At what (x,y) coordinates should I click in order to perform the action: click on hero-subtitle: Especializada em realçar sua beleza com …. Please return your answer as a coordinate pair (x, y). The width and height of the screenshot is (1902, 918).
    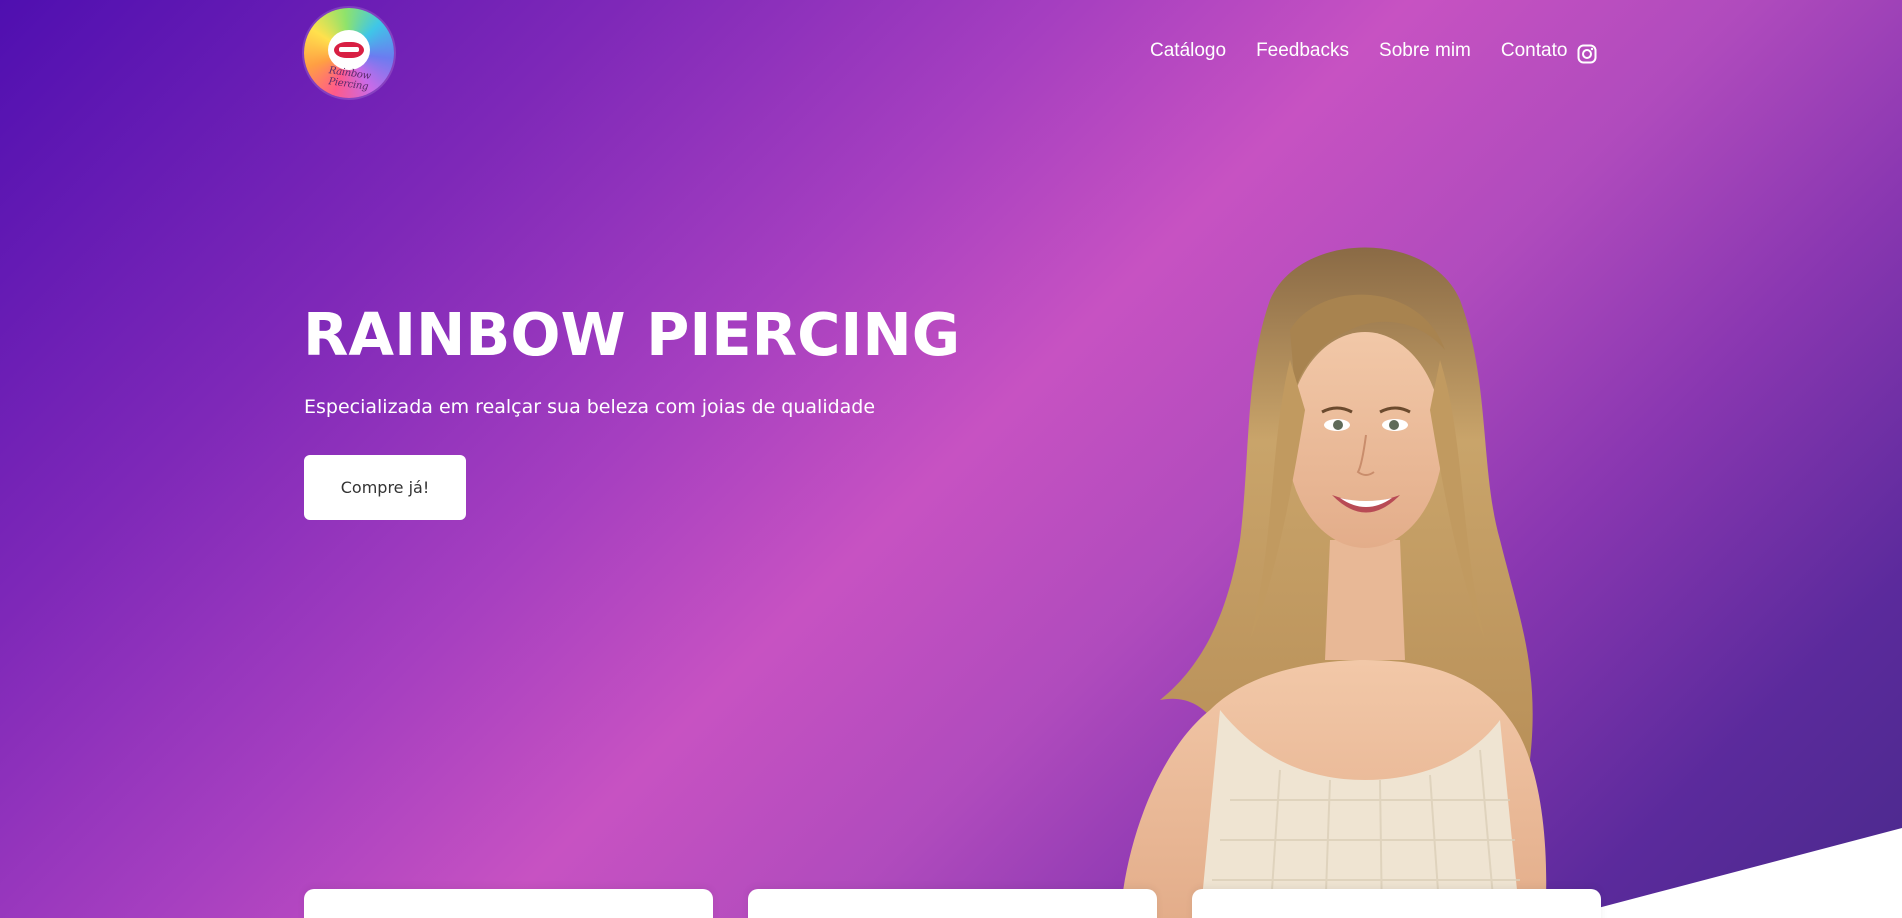
    Looking at the image, I should click on (590, 407).